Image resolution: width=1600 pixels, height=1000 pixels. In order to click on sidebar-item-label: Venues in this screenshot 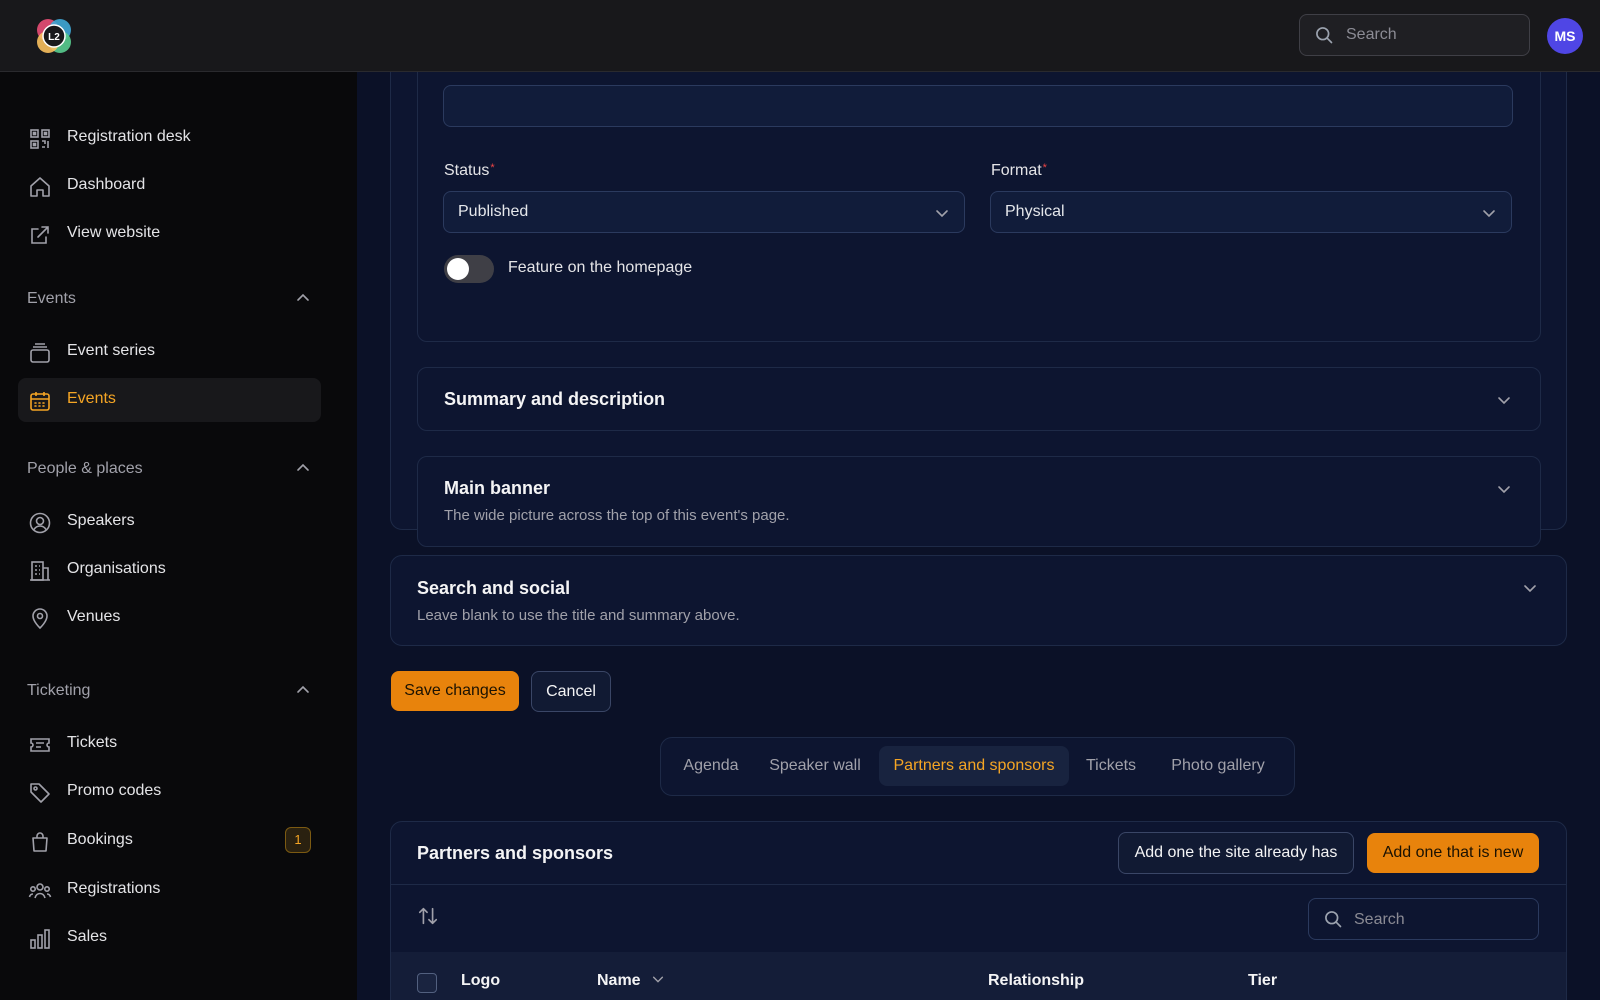, I will do `click(94, 616)`.